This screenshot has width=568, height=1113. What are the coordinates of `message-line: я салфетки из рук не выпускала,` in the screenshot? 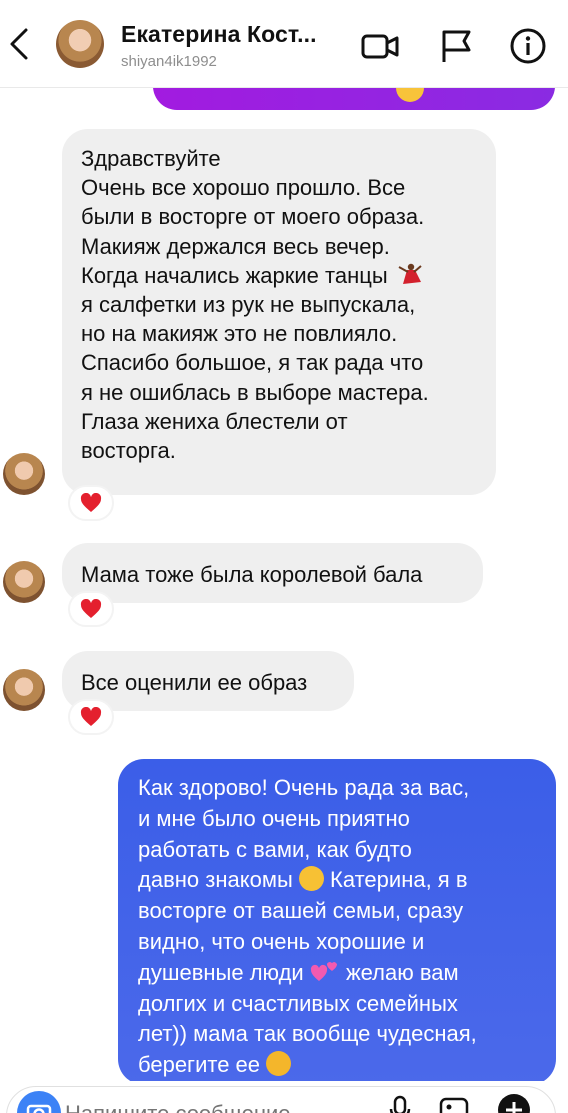 It's located at (248, 305).